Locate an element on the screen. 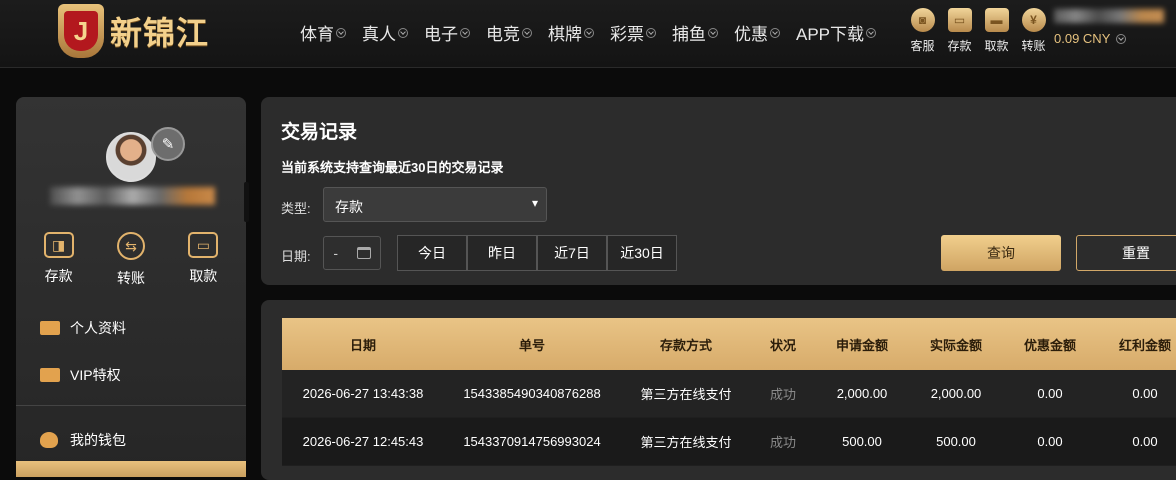 The width and height of the screenshot is (1176, 480). sidebar-item-profile: 个人资料 is located at coordinates (83, 328).